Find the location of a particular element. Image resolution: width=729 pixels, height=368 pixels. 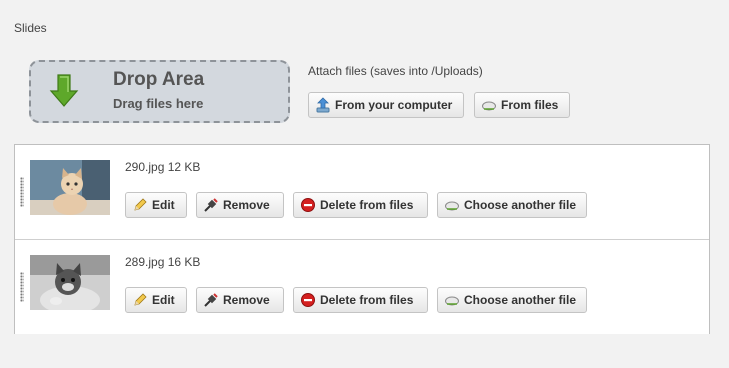

down-arrow-icon is located at coordinates (64, 90).